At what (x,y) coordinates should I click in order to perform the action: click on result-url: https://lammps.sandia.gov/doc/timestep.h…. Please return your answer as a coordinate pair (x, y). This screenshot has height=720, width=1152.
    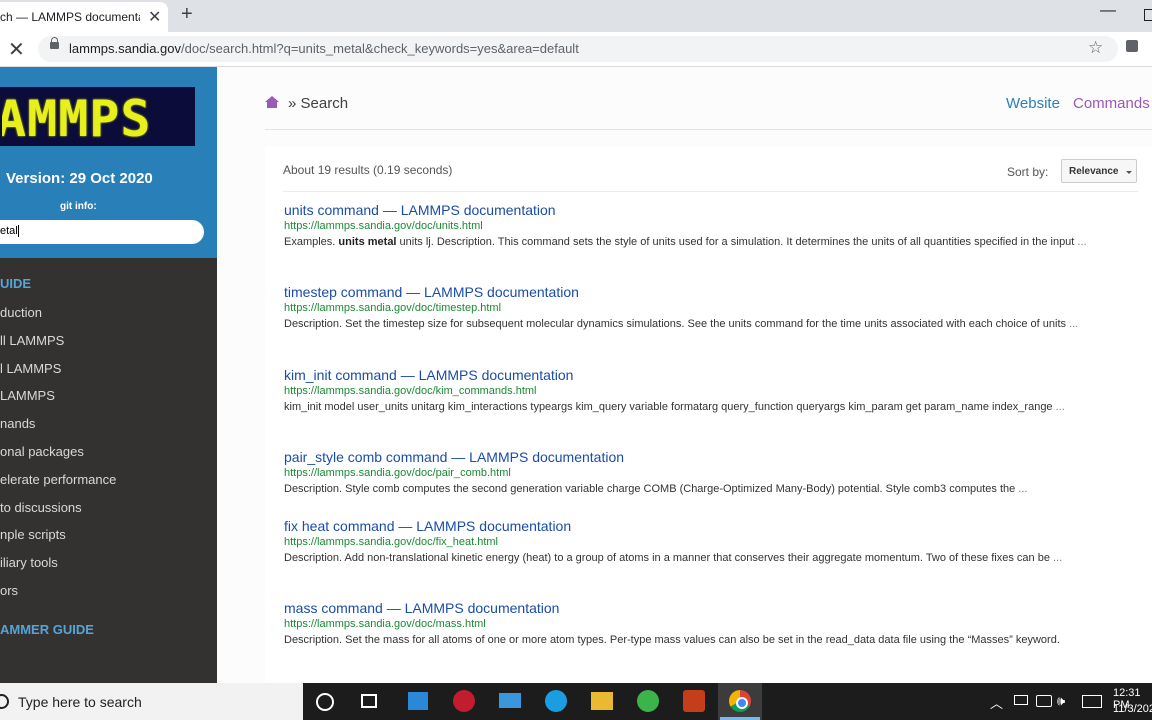
    Looking at the image, I should click on (704, 308).